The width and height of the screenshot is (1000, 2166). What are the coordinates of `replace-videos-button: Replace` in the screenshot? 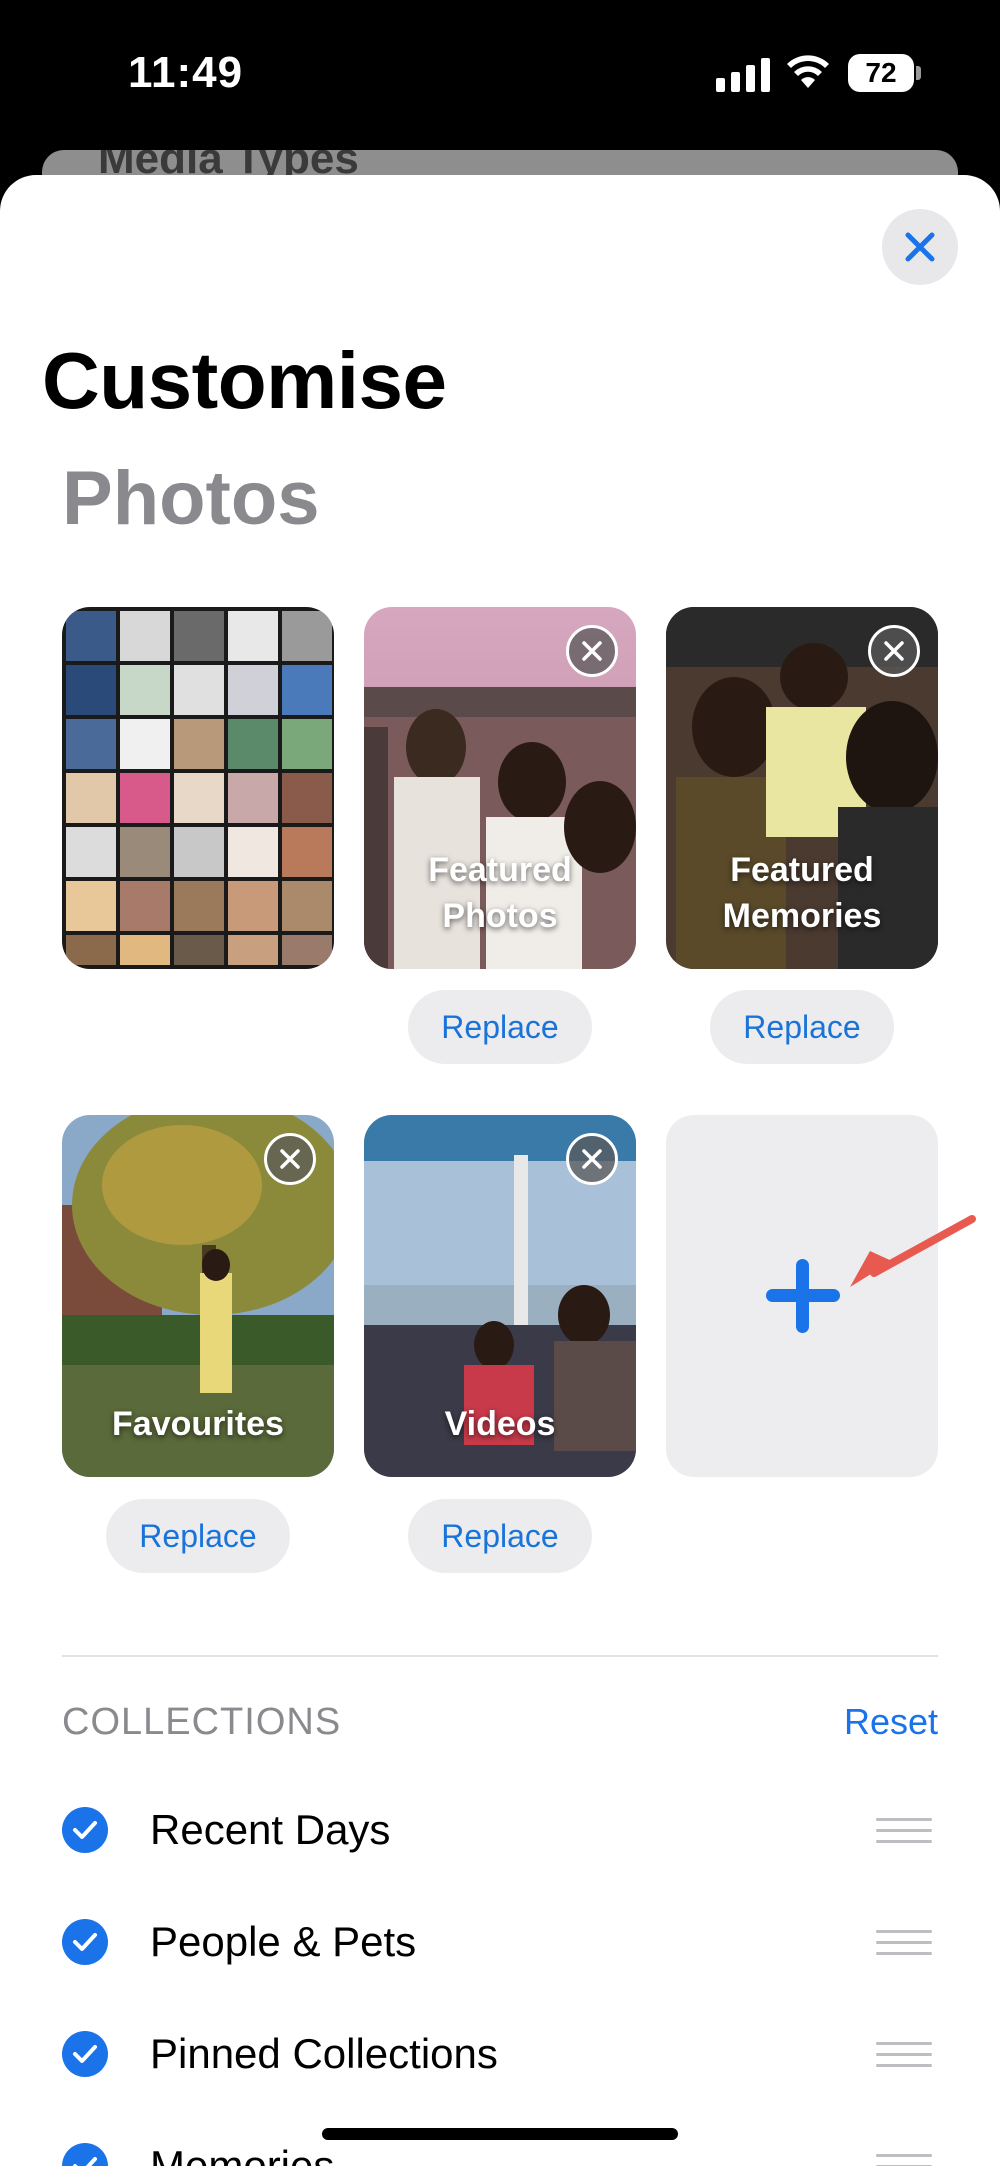 It's located at (500, 1536).